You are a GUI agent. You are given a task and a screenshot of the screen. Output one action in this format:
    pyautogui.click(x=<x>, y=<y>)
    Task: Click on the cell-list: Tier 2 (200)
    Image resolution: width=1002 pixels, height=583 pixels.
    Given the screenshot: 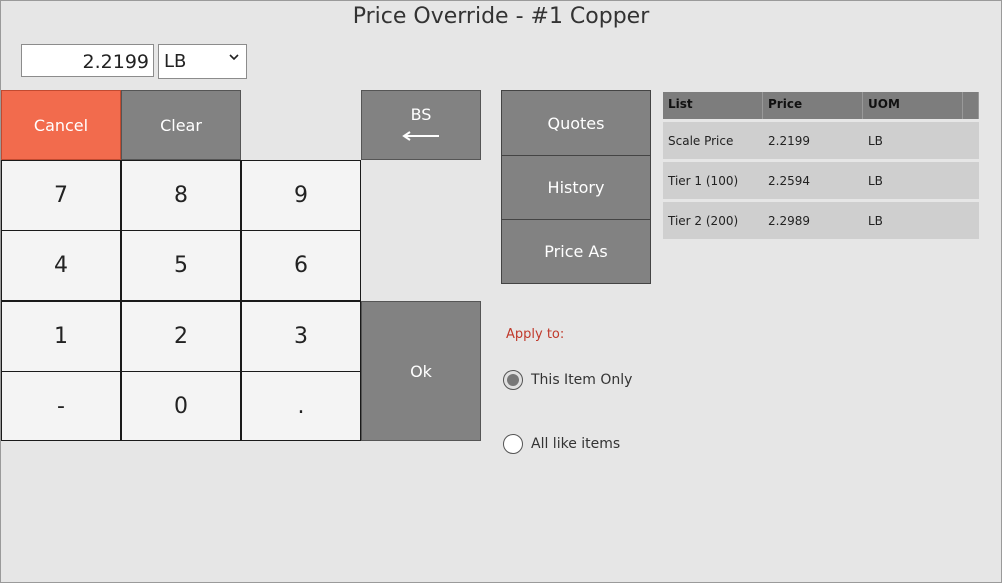 What is the action you would take?
    pyautogui.click(x=703, y=221)
    